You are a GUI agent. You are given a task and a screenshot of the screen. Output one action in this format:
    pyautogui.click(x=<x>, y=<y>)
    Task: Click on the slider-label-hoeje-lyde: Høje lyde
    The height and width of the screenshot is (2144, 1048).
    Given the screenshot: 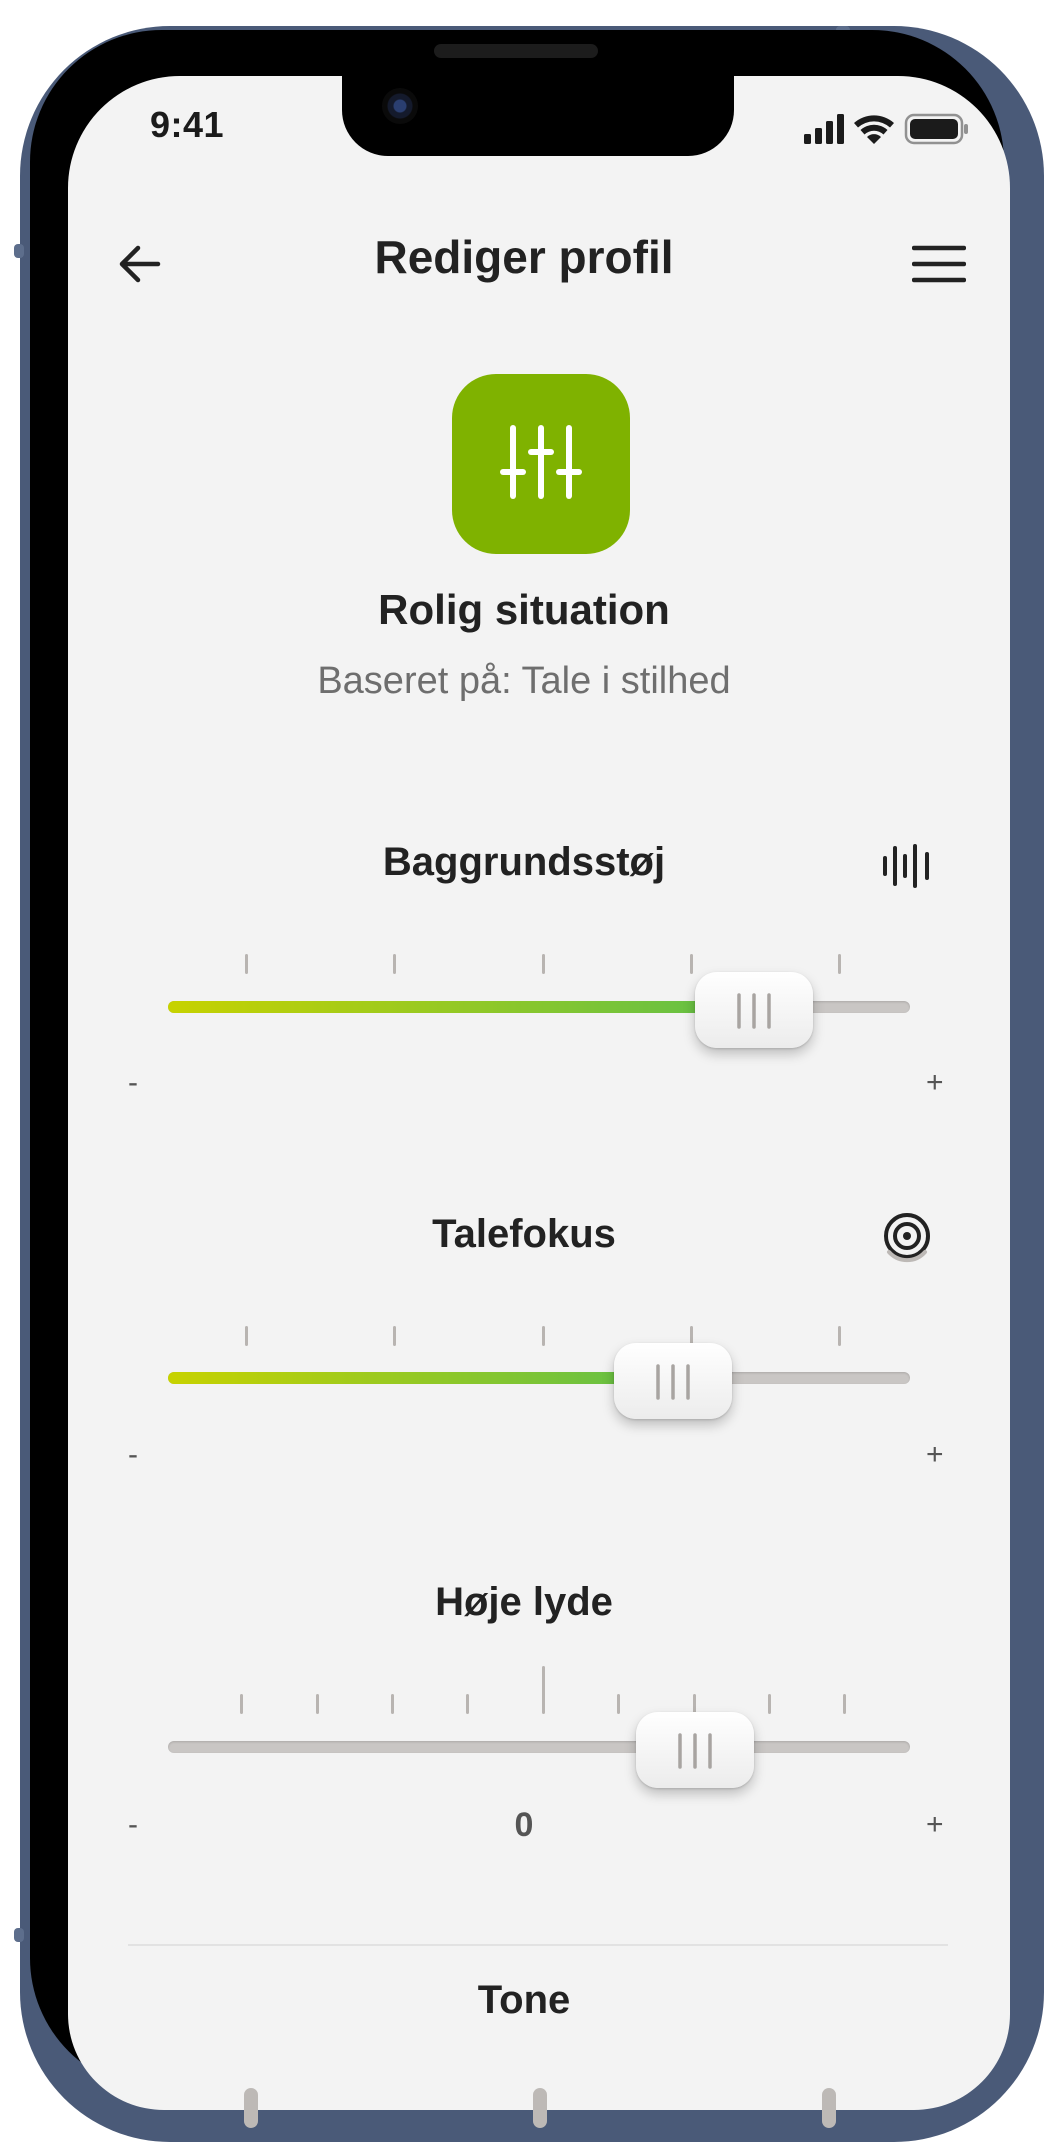 What is the action you would take?
    pyautogui.click(x=524, y=1602)
    